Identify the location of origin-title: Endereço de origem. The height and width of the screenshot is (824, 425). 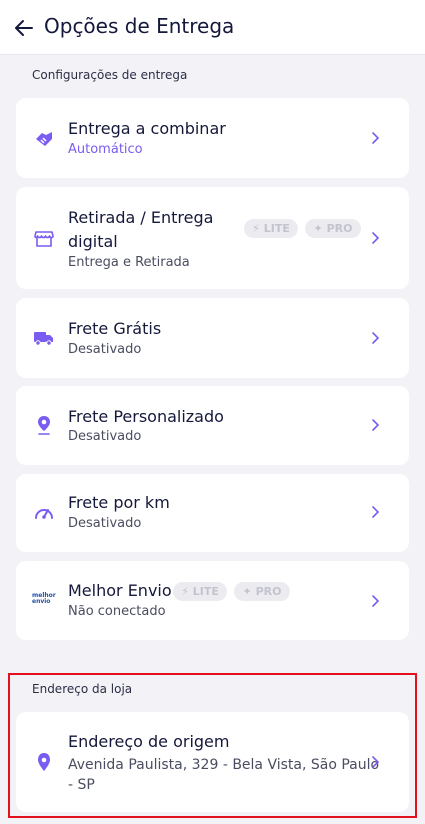
(149, 741).